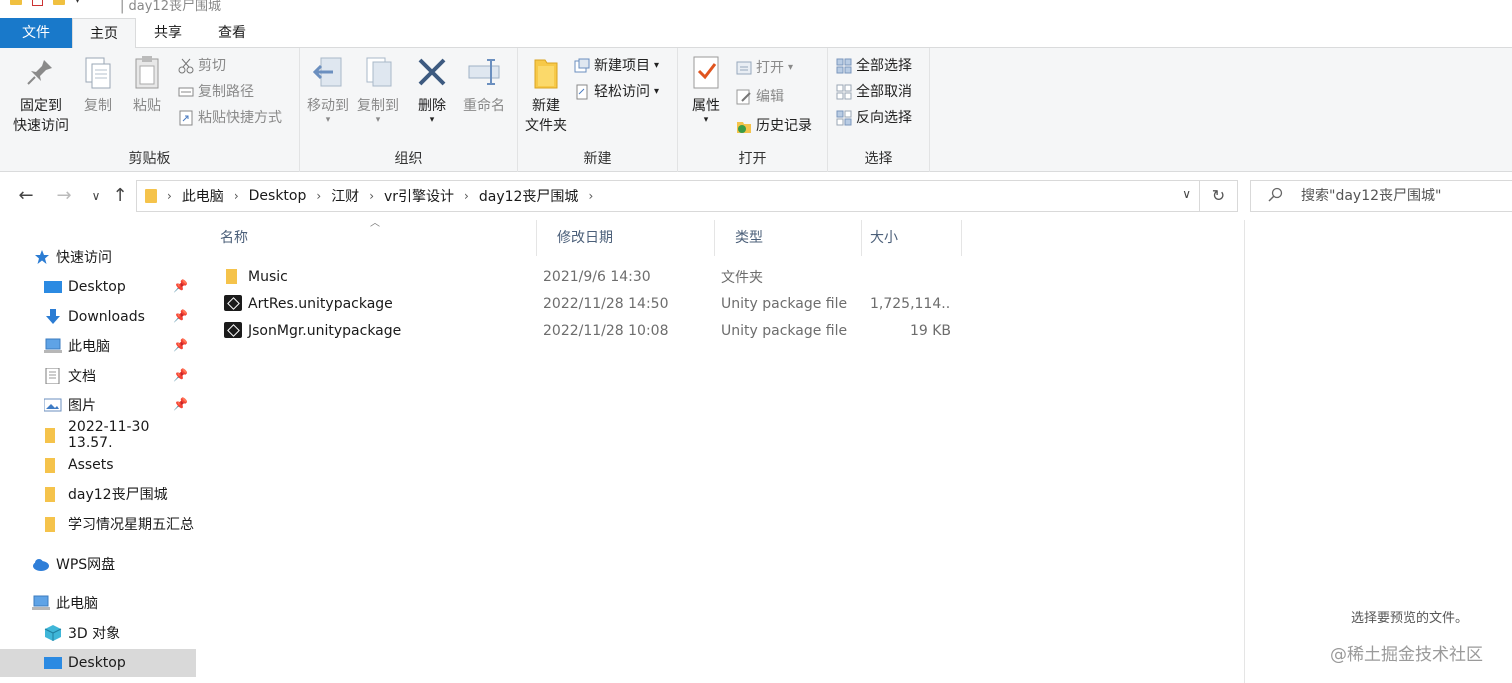 This screenshot has height=683, width=1512. Describe the element at coordinates (26, 196) in the screenshot. I see `back-button: ←` at that location.